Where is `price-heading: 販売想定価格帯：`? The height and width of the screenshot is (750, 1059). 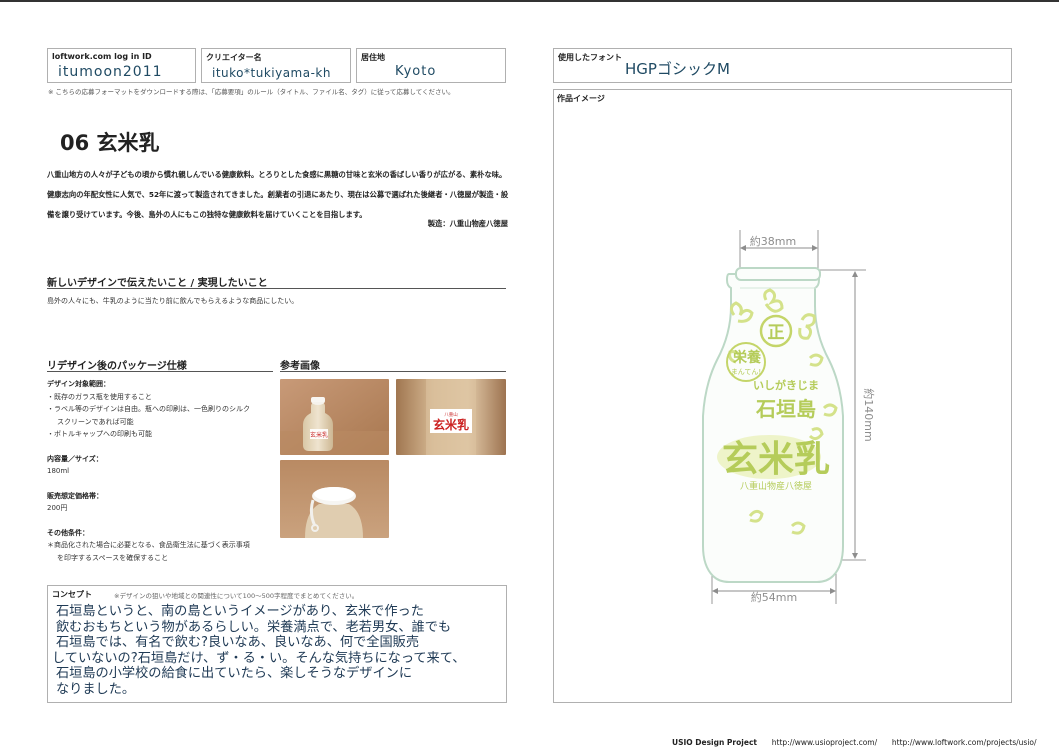
price-heading: 販売想定価格帯： is located at coordinates (75, 495).